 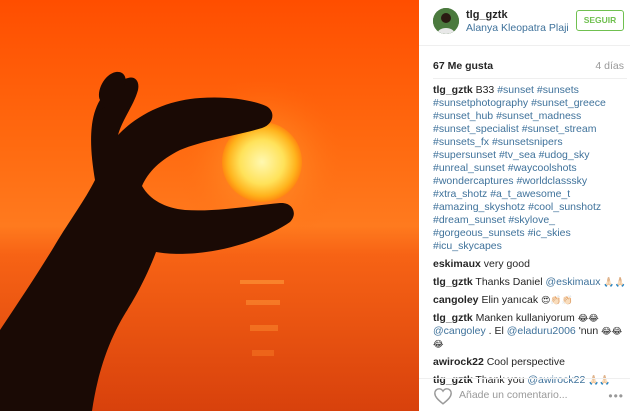 I want to click on emoji: 🙏🏻🙏🏻, so click(x=614, y=282).